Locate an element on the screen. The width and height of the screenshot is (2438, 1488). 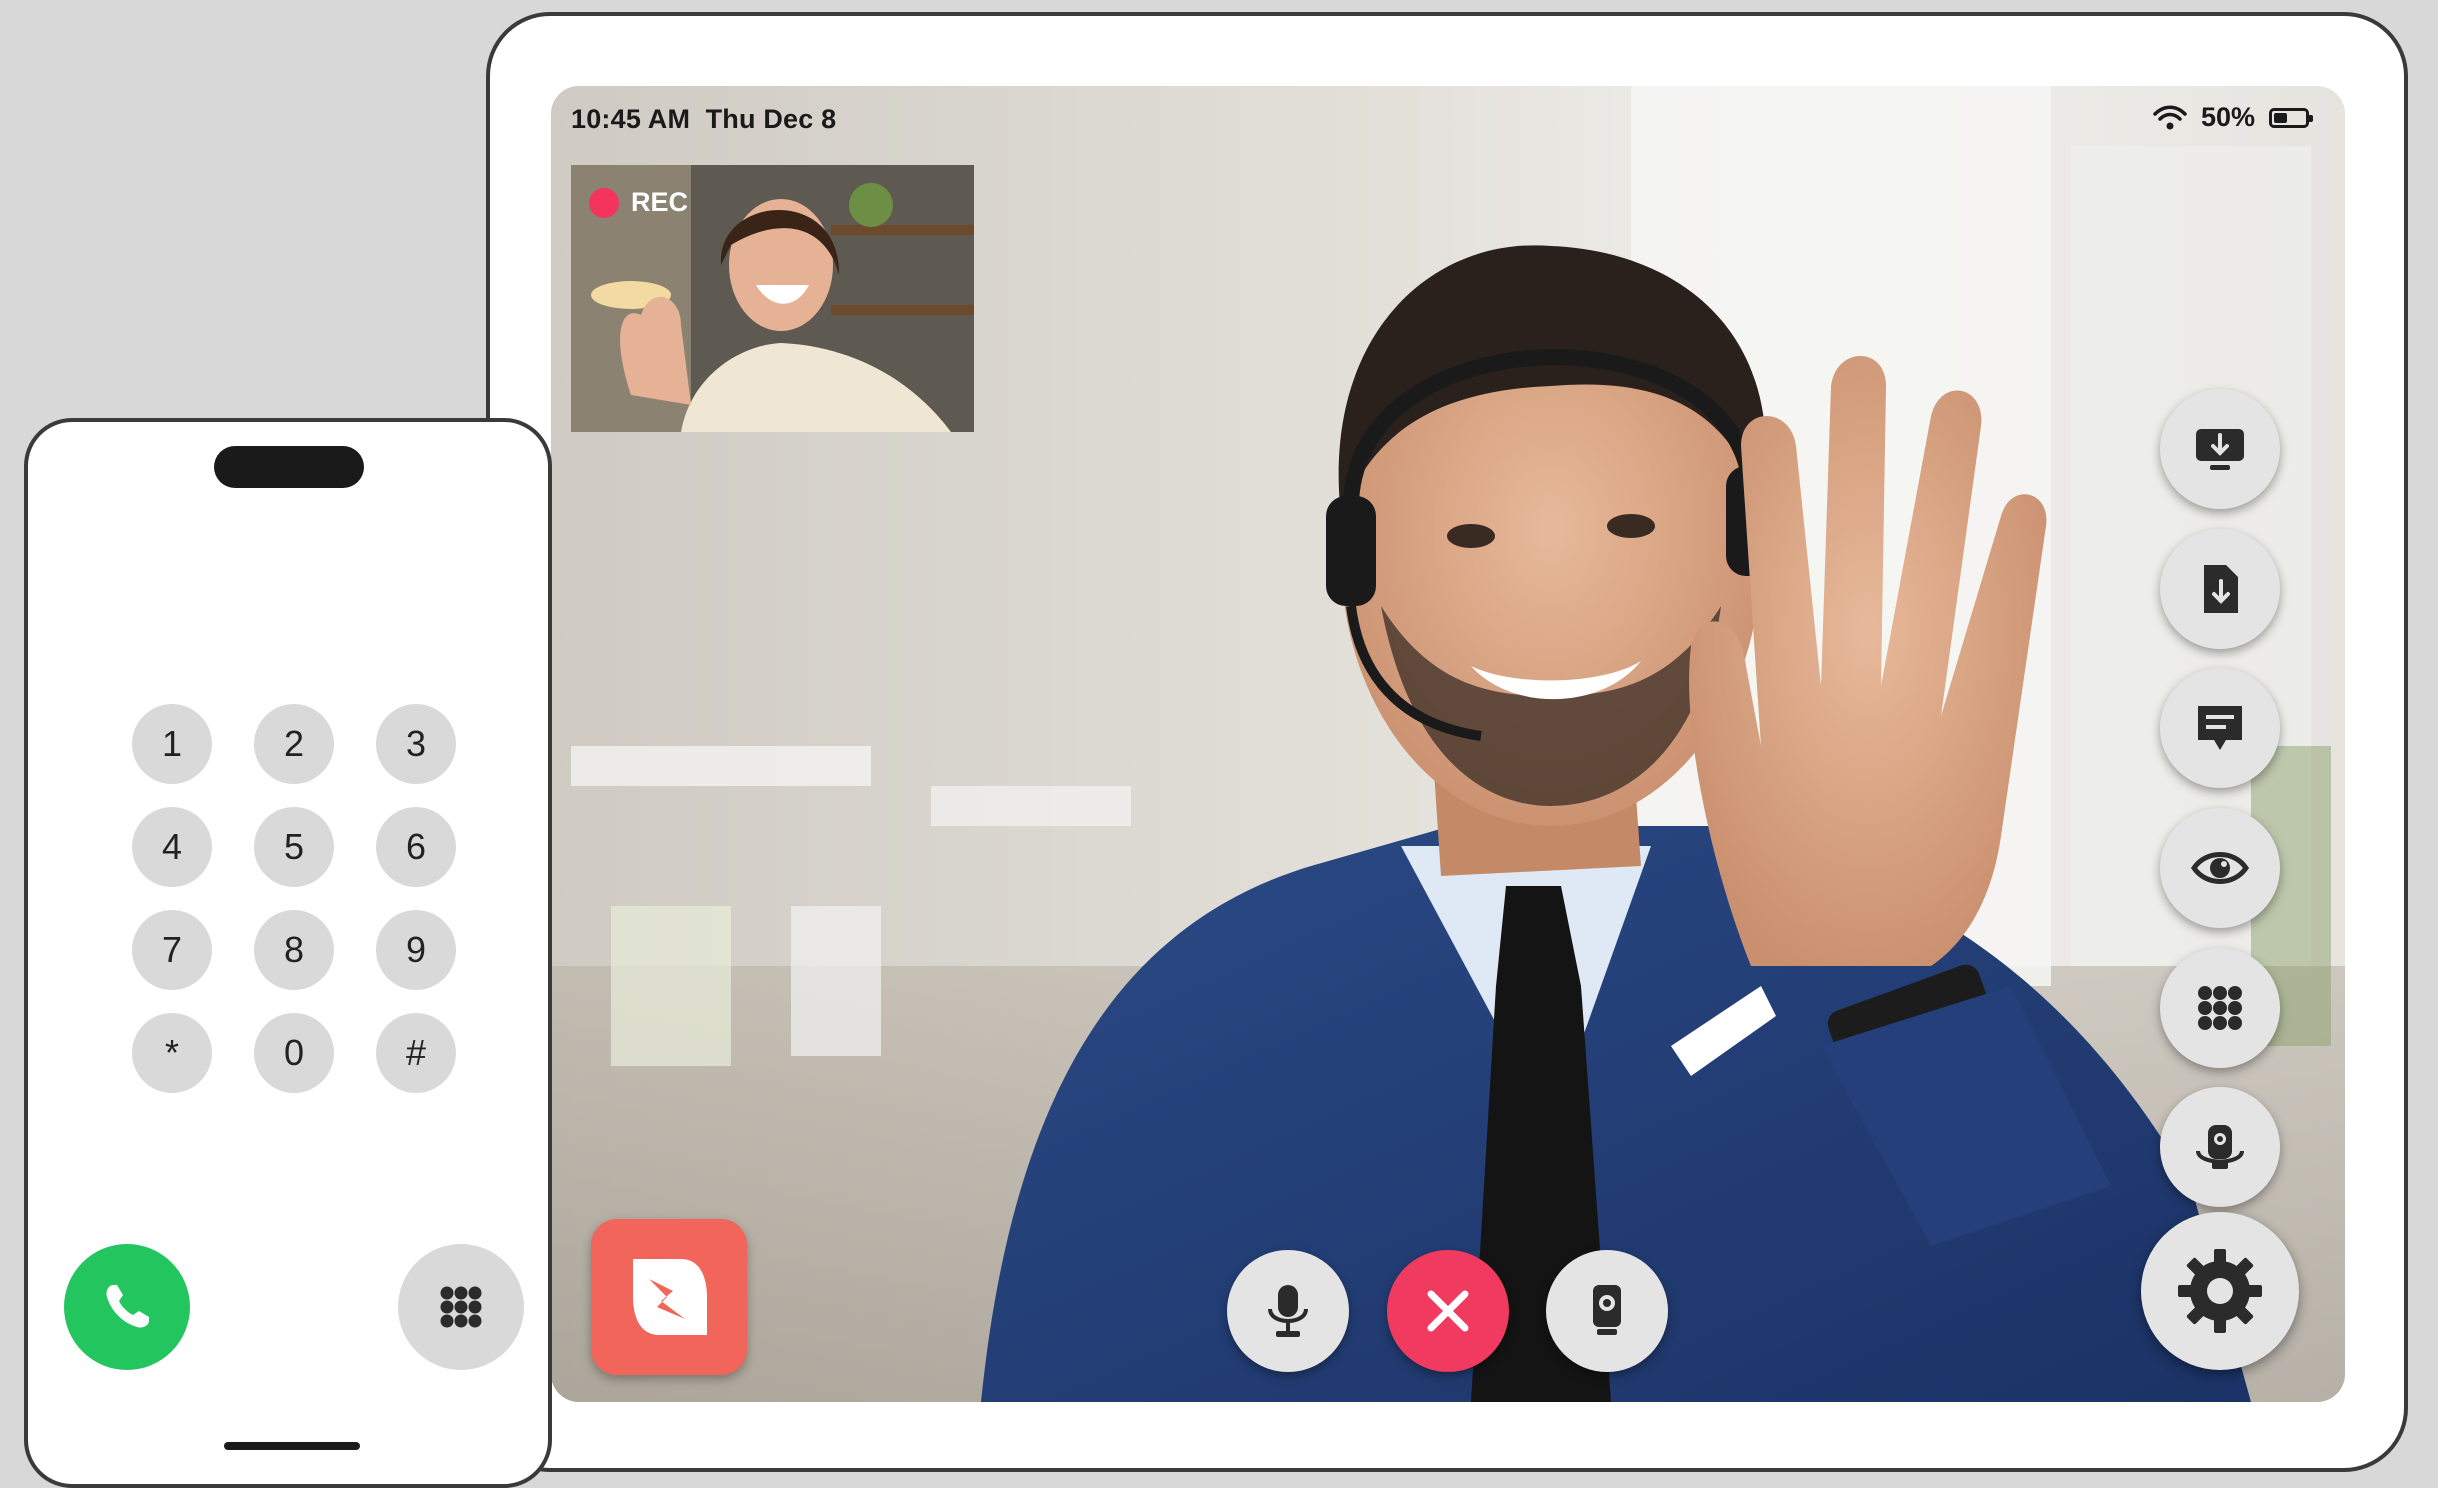
microphone-icon is located at coordinates (1288, 1311).